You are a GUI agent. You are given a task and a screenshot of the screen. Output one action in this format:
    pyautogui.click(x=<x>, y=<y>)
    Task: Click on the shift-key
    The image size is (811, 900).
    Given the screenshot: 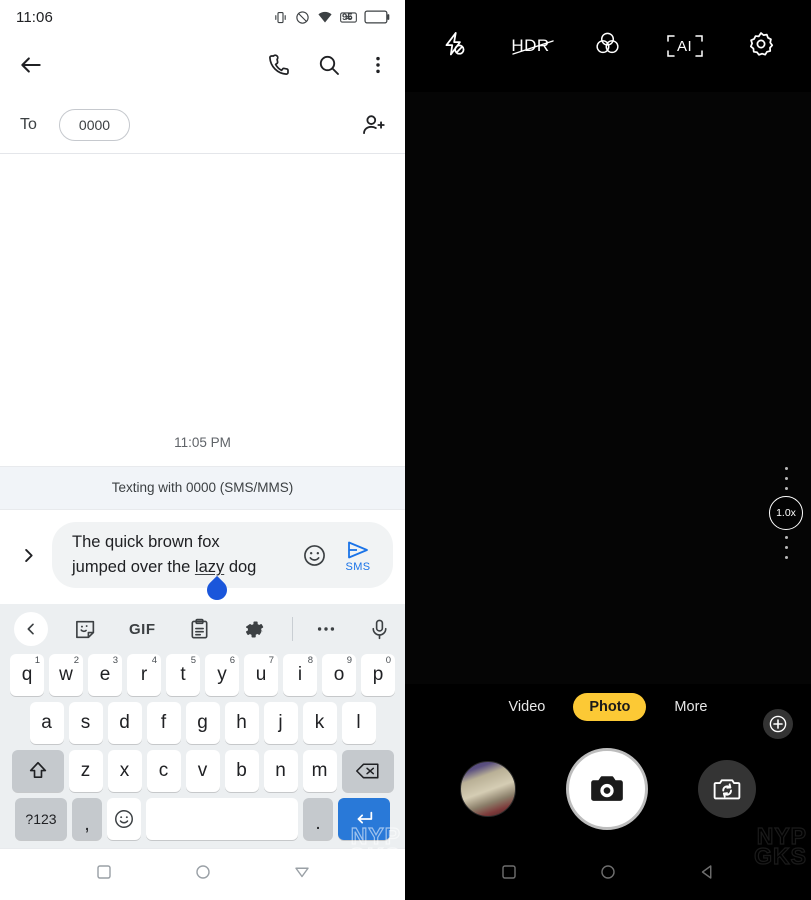 What is the action you would take?
    pyautogui.click(x=37, y=771)
    